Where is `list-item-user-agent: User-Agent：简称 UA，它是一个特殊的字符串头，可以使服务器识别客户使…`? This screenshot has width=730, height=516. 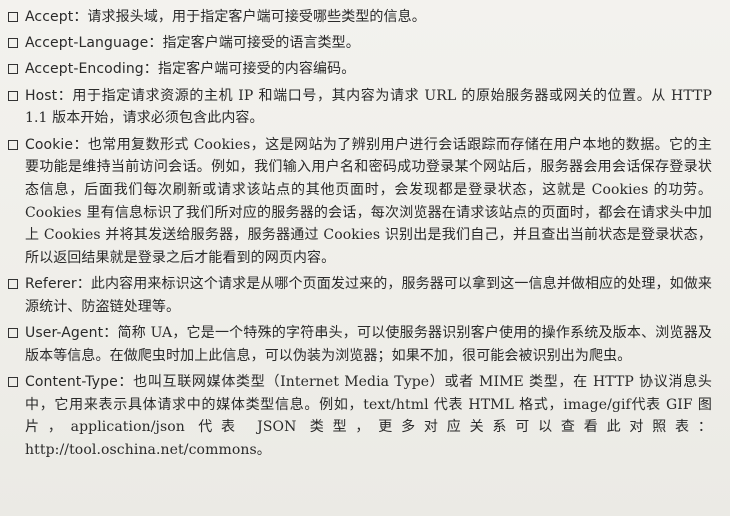
list-item-user-agent: User-Agent：简称 UA，它是一个特殊的字符串头，可以使服务器识别客户使… is located at coordinates (360, 344).